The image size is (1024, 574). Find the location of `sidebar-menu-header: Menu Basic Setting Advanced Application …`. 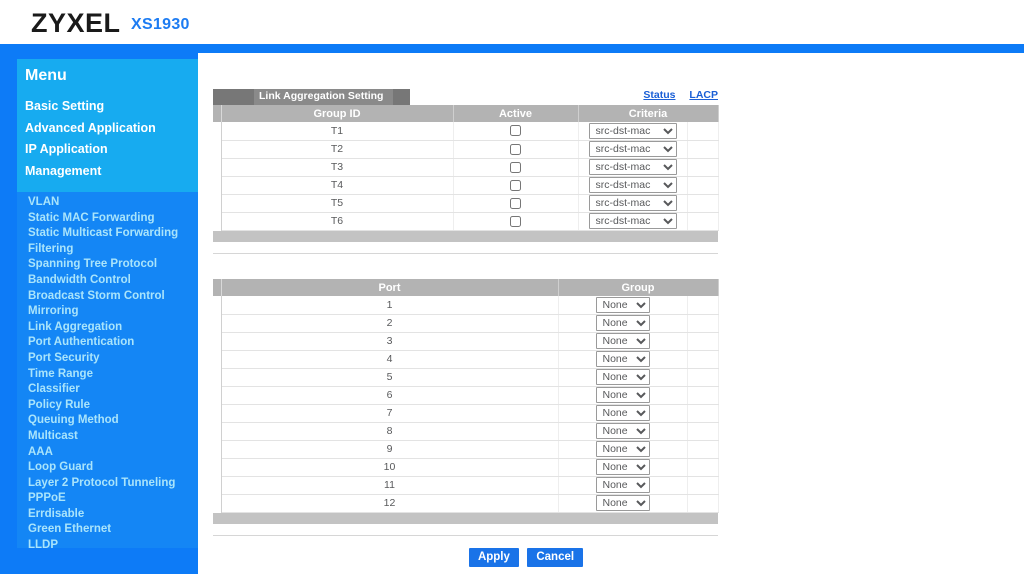

sidebar-menu-header: Menu Basic Setting Advanced Application … is located at coordinates (107, 125).